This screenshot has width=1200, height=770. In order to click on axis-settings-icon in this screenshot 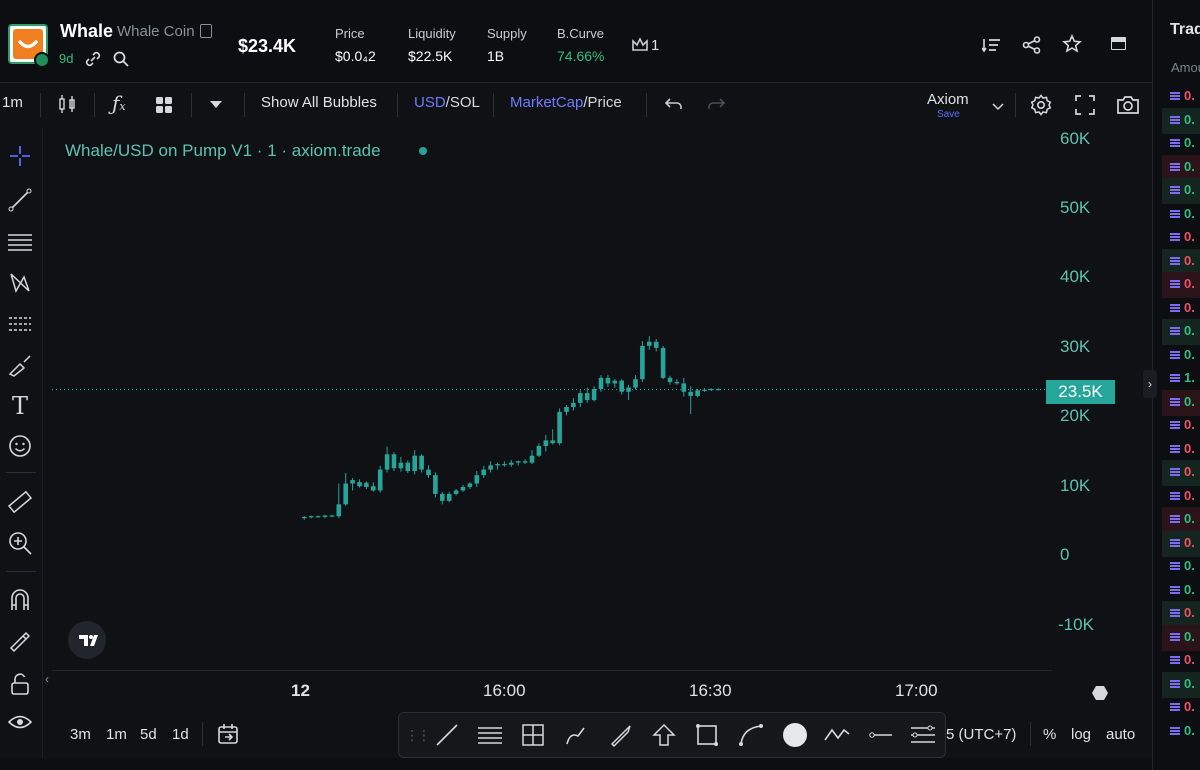, I will do `click(1100, 694)`.